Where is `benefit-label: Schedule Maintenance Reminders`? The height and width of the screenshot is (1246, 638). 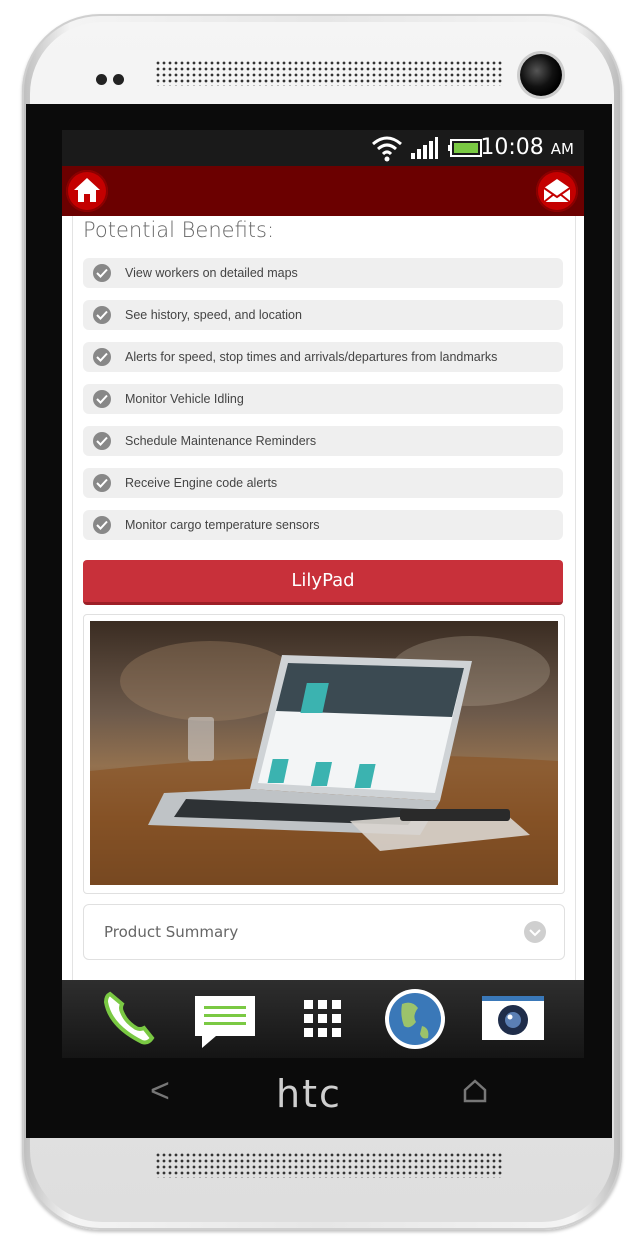 benefit-label: Schedule Maintenance Reminders is located at coordinates (221, 441).